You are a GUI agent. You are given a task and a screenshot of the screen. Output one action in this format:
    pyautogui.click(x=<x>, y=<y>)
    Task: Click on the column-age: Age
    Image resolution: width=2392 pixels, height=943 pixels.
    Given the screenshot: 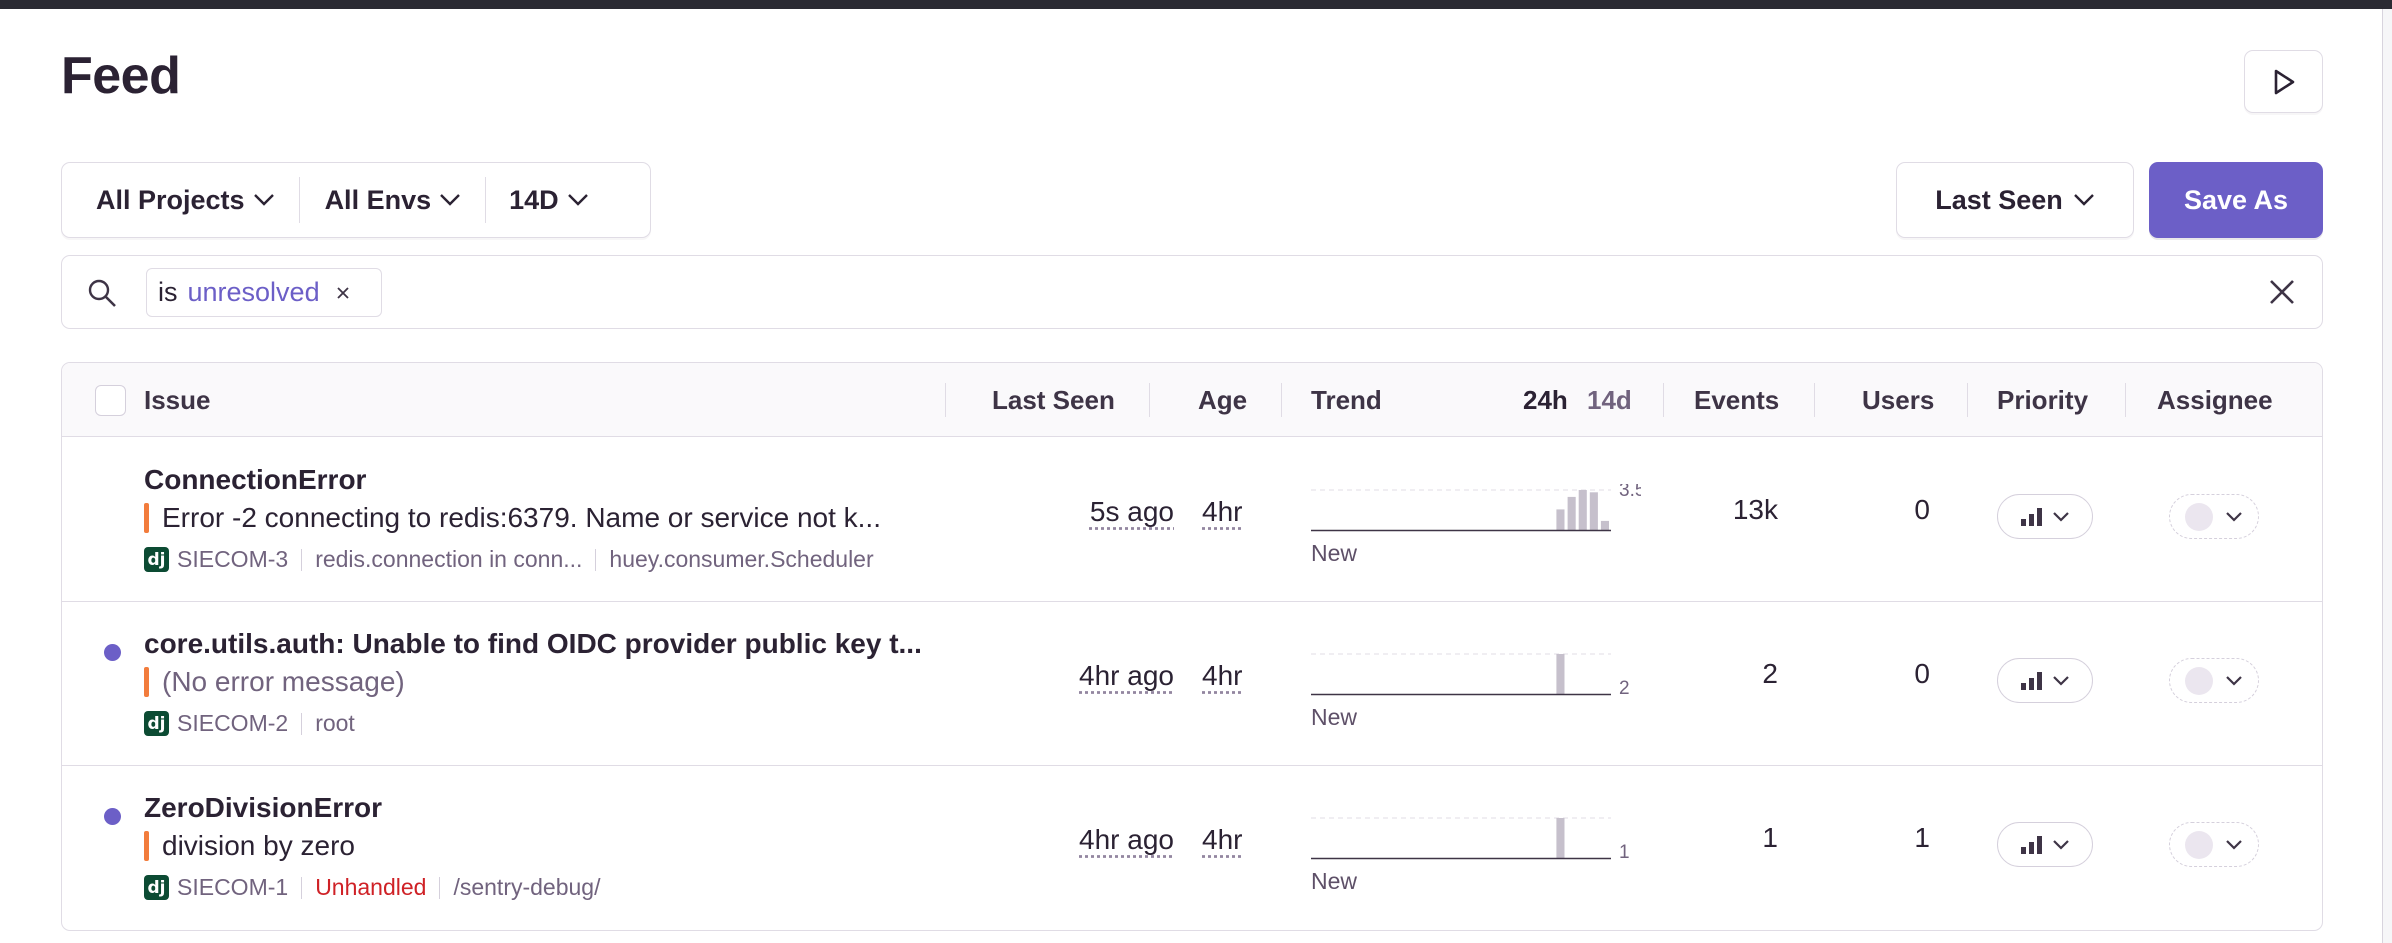 What is the action you would take?
    pyautogui.click(x=1222, y=400)
    